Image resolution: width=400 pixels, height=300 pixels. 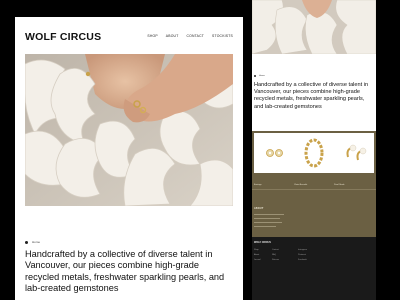 I want to click on hero-image-cropped, so click(x=314, y=27).